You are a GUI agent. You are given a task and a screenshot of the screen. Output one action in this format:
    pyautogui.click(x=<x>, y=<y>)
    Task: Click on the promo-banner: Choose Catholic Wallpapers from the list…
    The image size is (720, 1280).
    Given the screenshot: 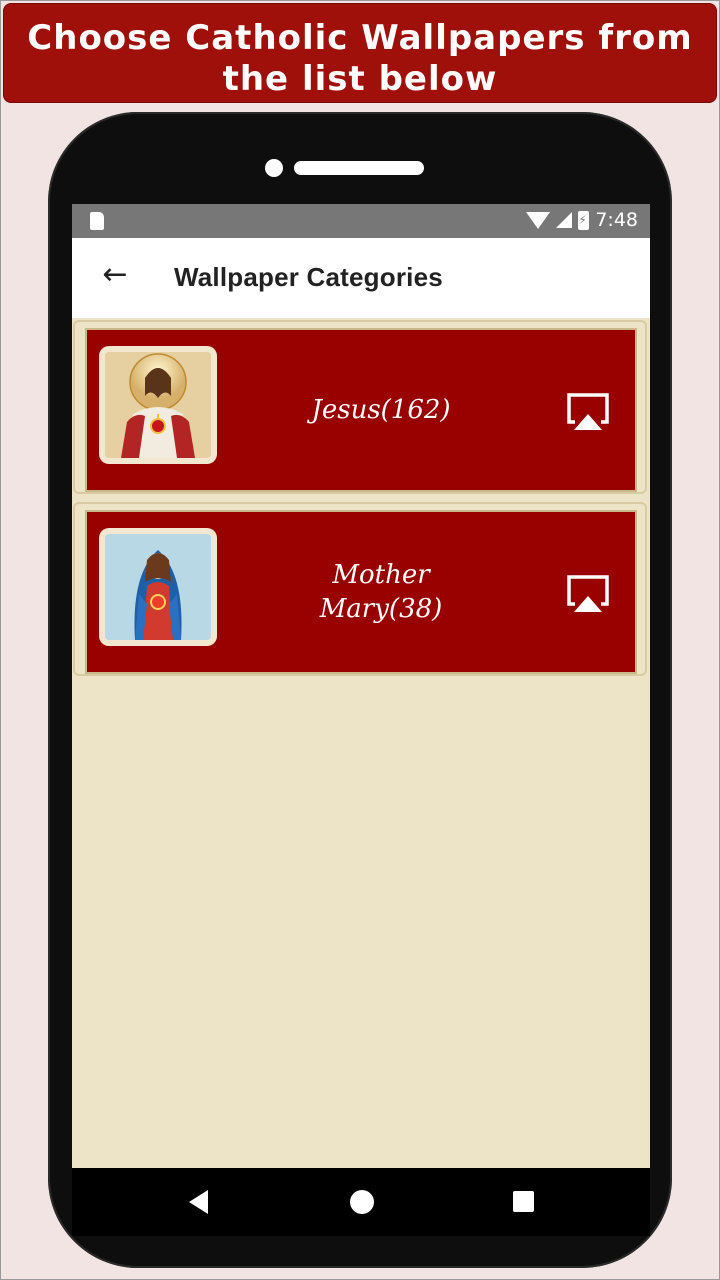 What is the action you would take?
    pyautogui.click(x=360, y=53)
    